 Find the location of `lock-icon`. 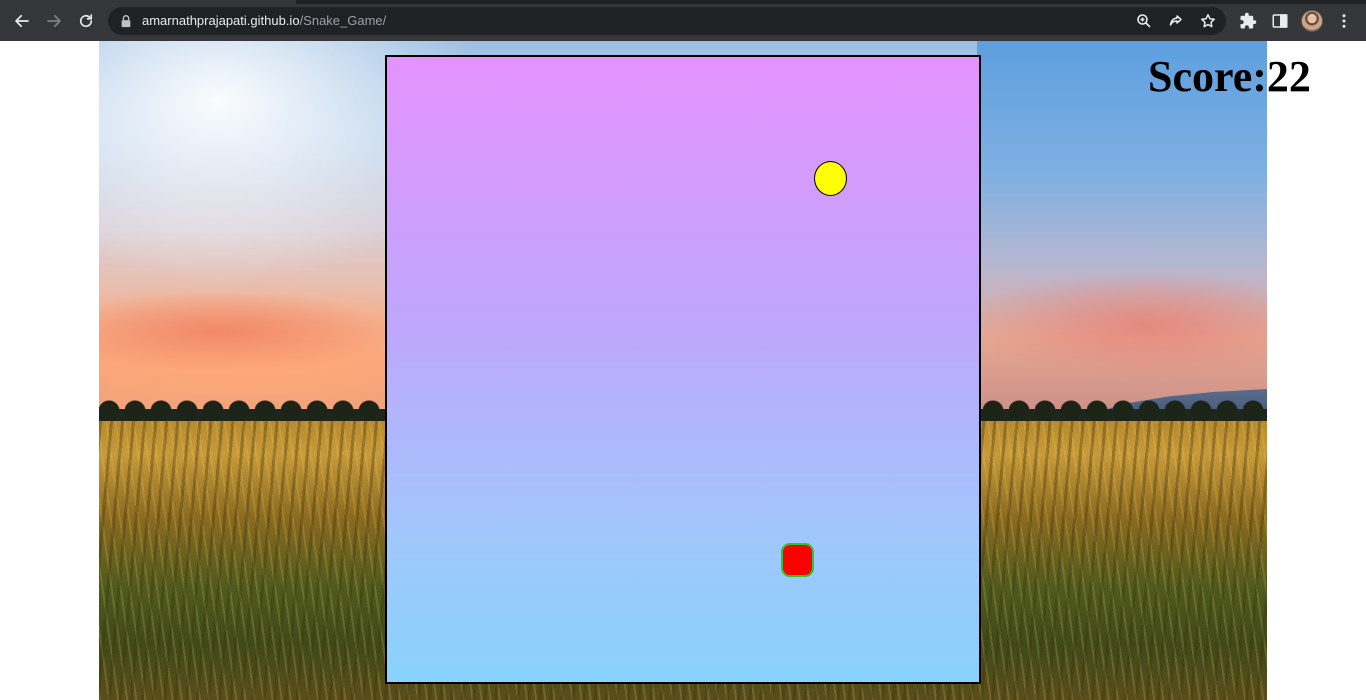

lock-icon is located at coordinates (126, 21).